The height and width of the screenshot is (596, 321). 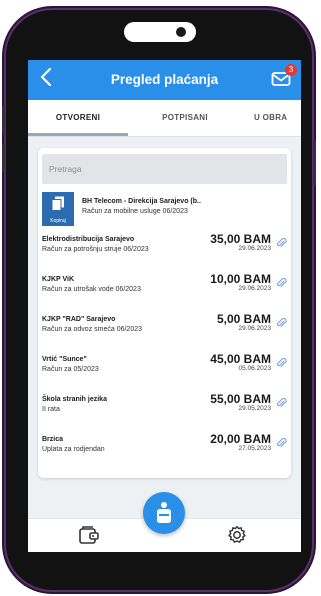 I want to click on app-header: Pregled plaćanja 3, so click(x=164, y=80).